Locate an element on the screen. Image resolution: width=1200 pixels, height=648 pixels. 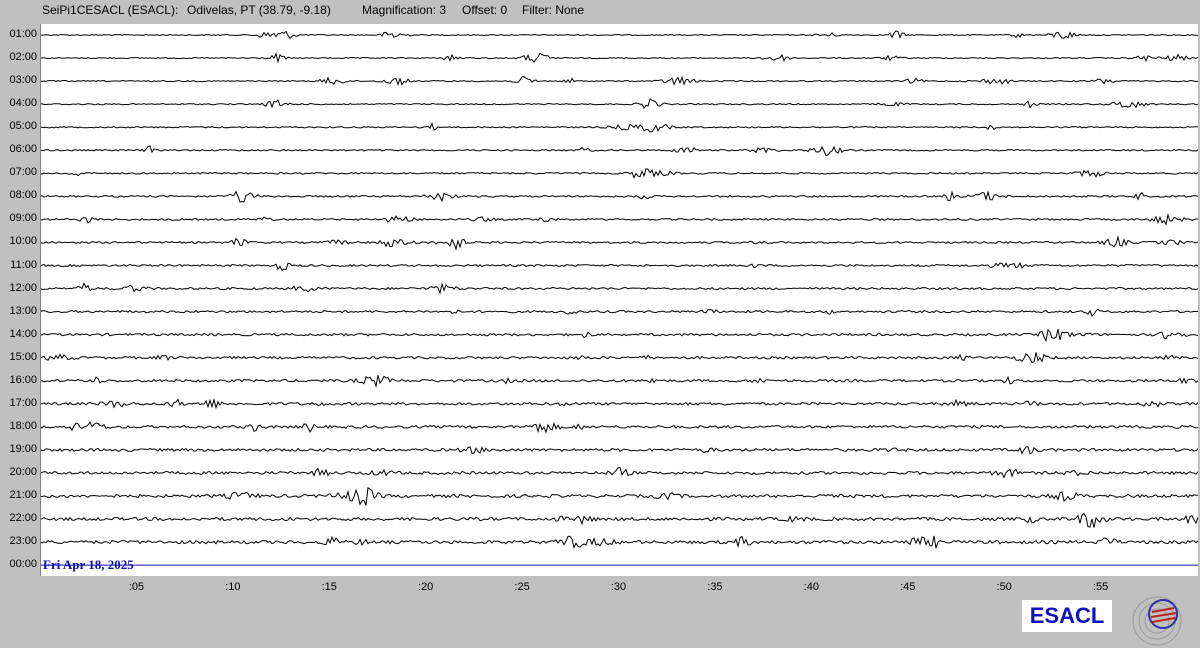
hour-label: 20:00 is located at coordinates (23, 471).